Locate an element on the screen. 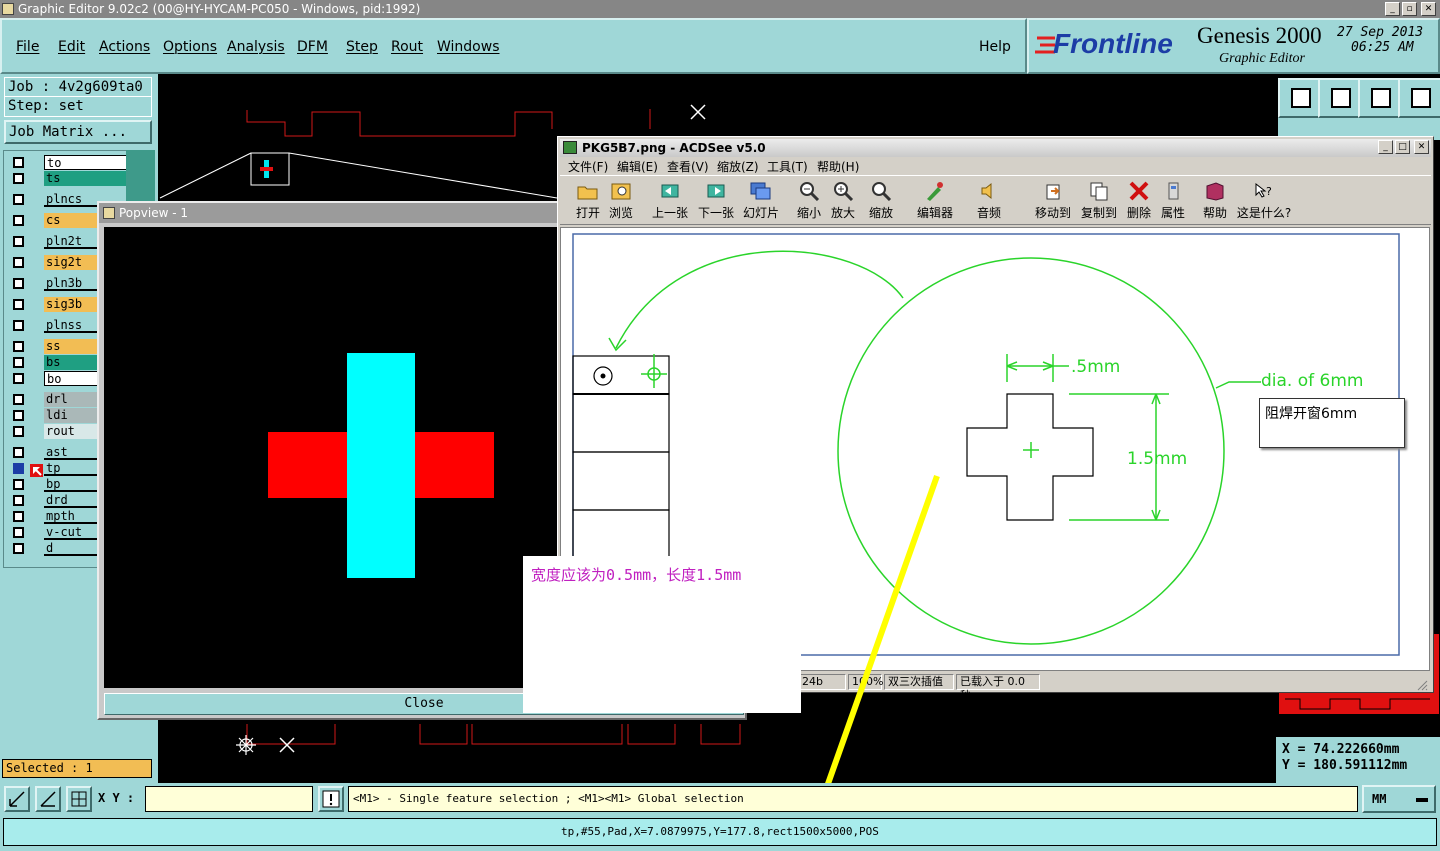 This screenshot has height=851, width=1440. tool-window-icon is located at coordinates (1419, 98).